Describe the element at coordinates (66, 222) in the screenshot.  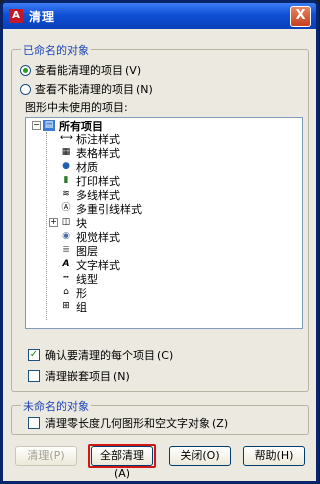
I see `block-icon: ◫` at that location.